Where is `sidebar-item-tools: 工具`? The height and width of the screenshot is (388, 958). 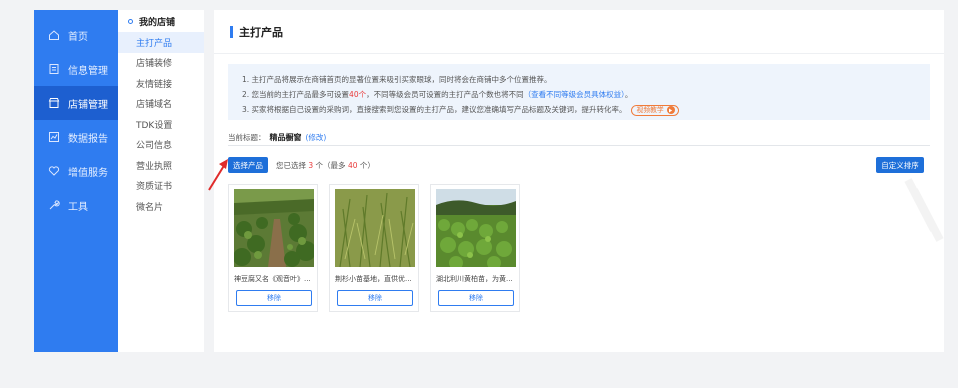
sidebar-item-tools: 工具 is located at coordinates (76, 205).